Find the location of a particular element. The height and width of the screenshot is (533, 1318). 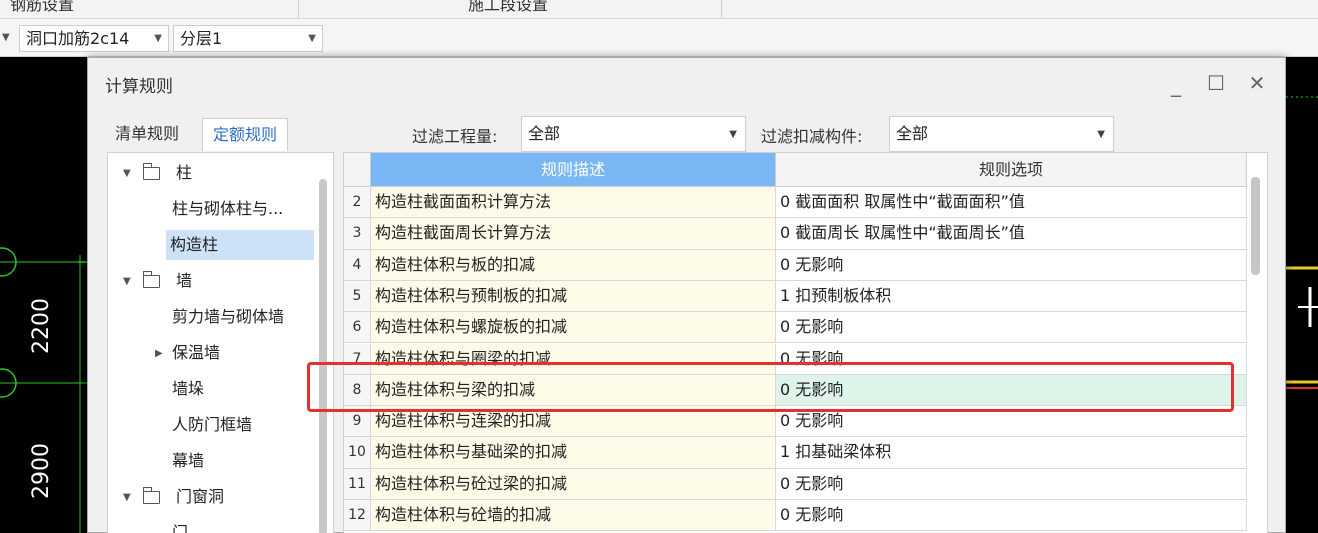

component-select: 洞口加筋2c14 ▼ is located at coordinates (94, 38).